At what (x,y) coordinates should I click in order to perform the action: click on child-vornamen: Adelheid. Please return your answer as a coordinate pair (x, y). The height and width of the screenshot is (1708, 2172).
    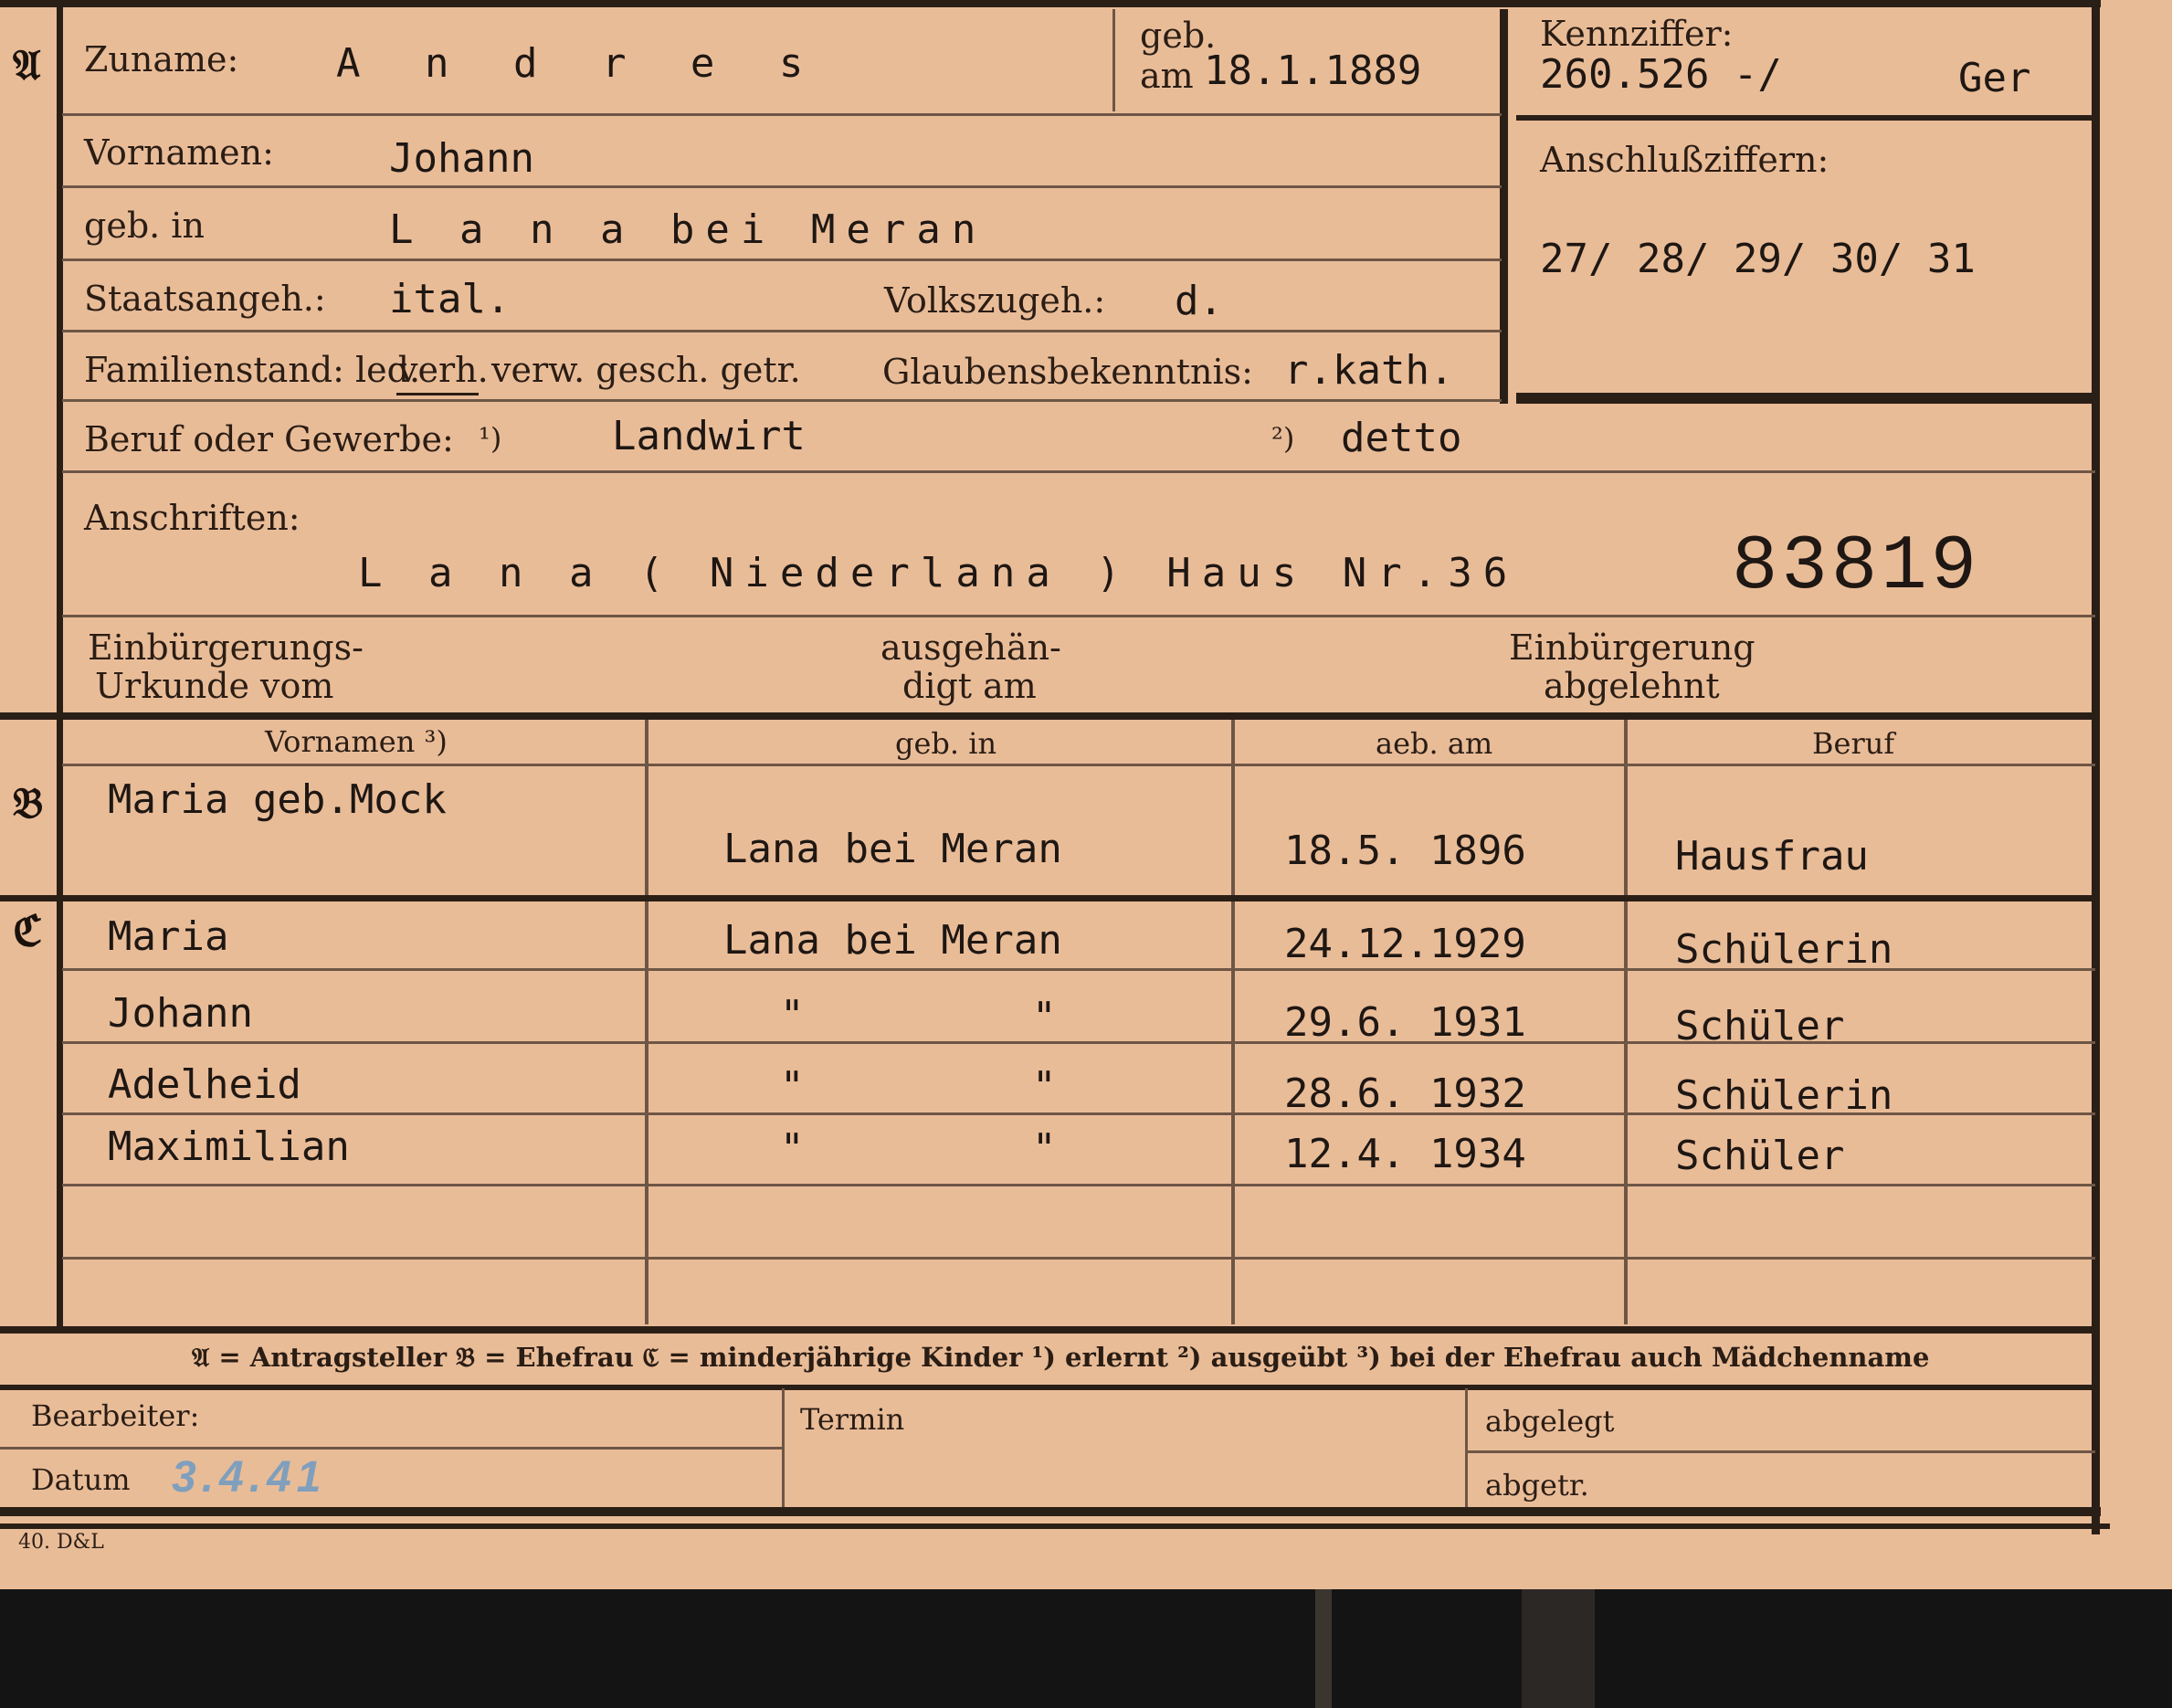
    Looking at the image, I should click on (204, 1084).